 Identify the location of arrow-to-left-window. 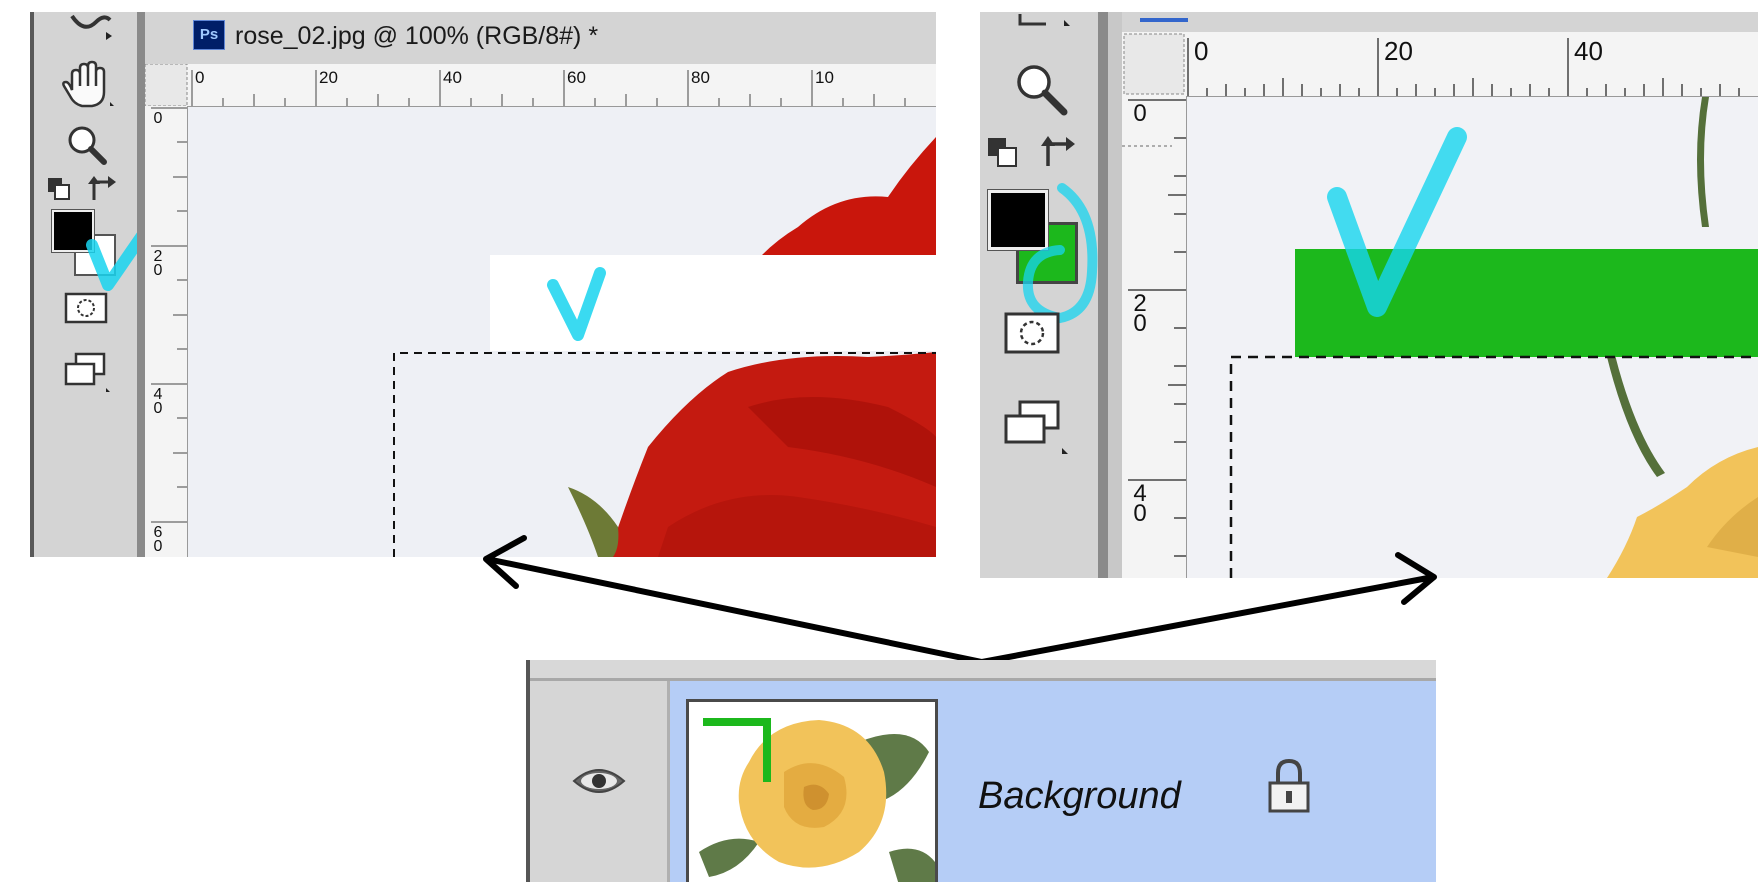
(737, 611).